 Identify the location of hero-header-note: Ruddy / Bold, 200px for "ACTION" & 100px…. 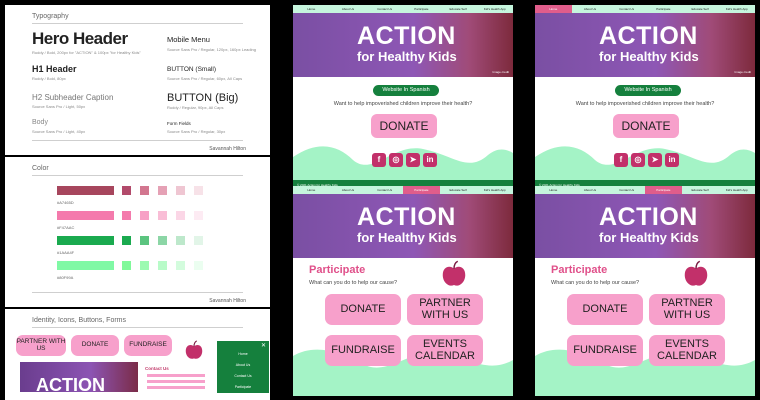
(86, 52).